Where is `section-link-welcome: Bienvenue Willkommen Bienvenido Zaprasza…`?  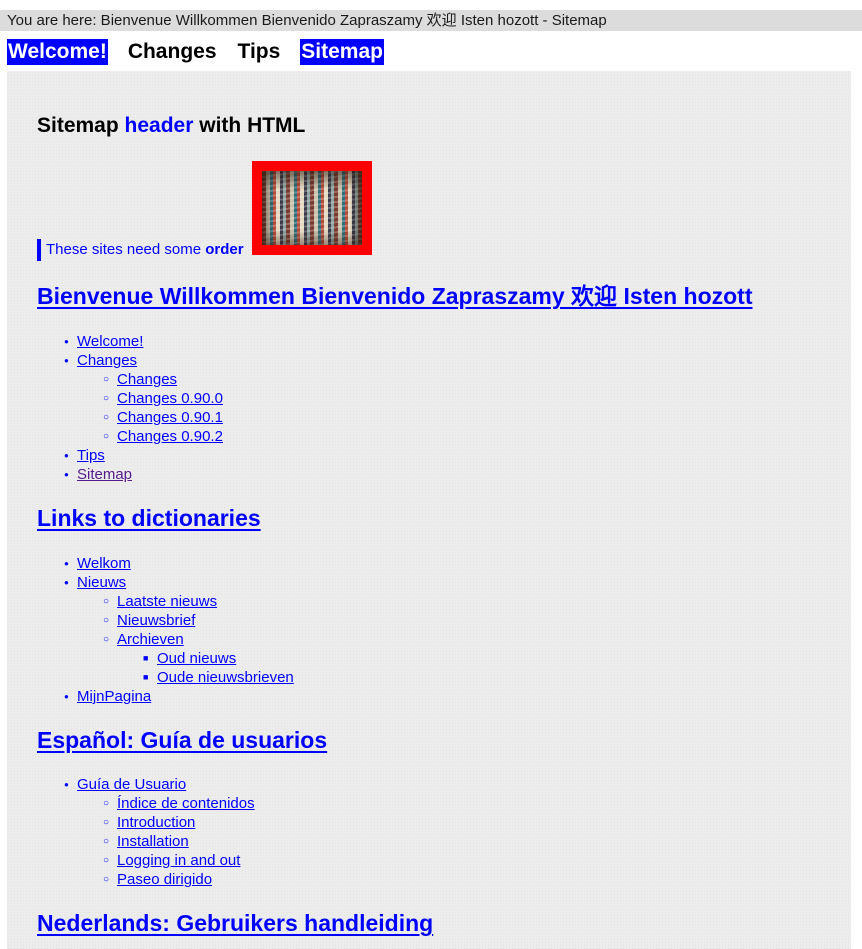
section-link-welcome: Bienvenue Willkommen Bienvenido Zaprasza… is located at coordinates (394, 296).